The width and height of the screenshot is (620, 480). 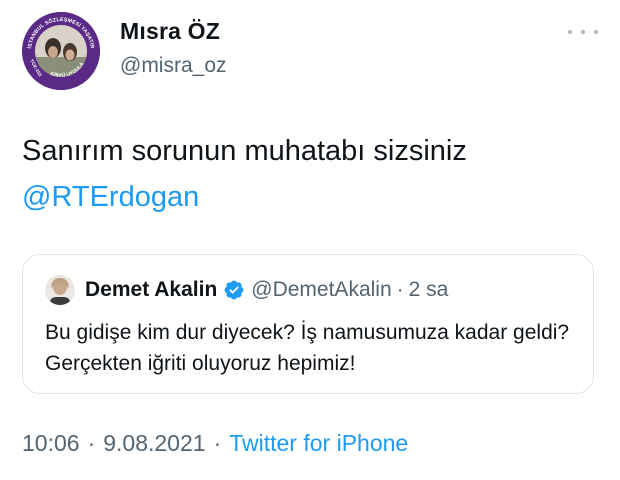 I want to click on tweet-date: 9.08.2021, so click(x=154, y=443).